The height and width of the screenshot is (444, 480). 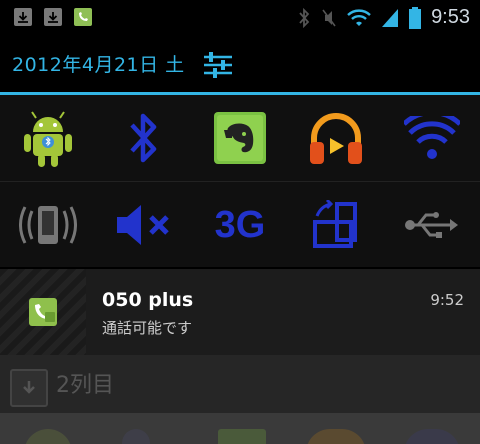 What do you see at coordinates (390, 17) in the screenshot?
I see `signal-icon` at bounding box center [390, 17].